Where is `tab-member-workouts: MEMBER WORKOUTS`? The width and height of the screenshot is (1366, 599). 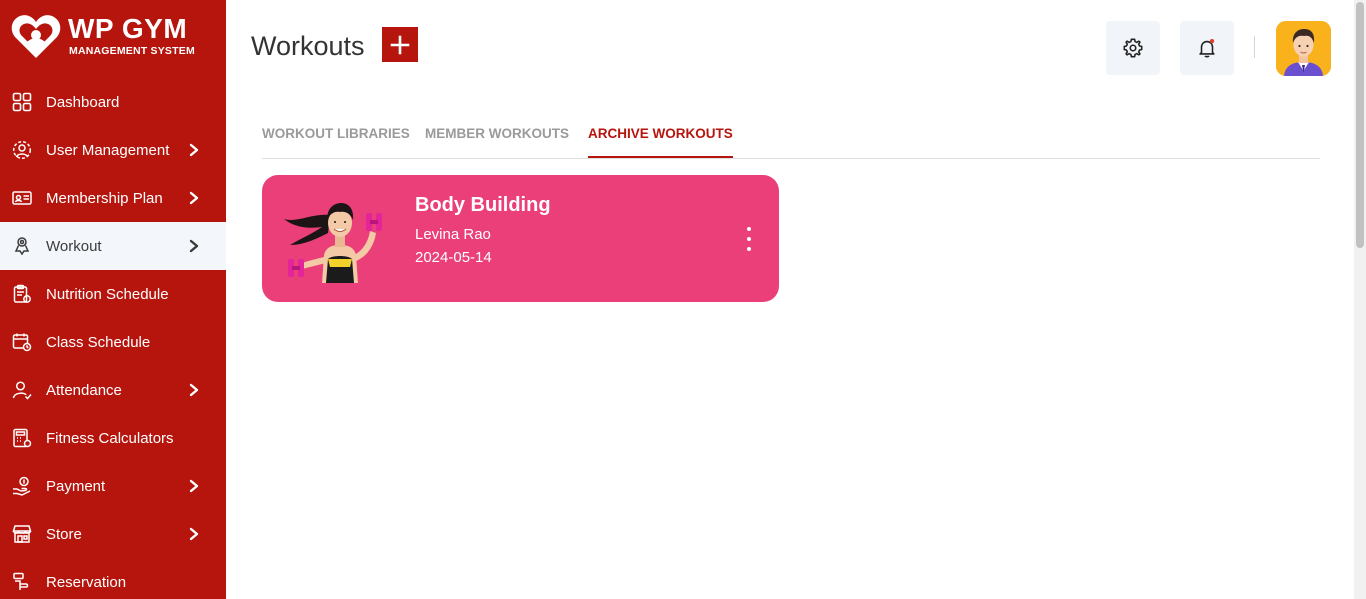
tab-member-workouts: MEMBER WORKOUTS is located at coordinates (497, 142).